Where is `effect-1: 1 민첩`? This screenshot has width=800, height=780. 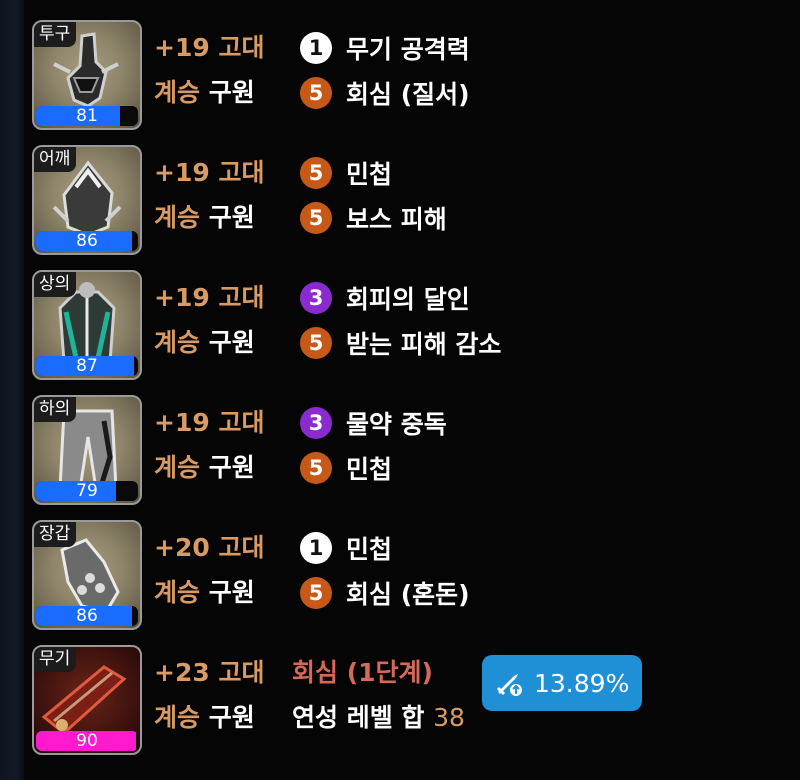 effect-1: 1 민첩 is located at coordinates (346, 548).